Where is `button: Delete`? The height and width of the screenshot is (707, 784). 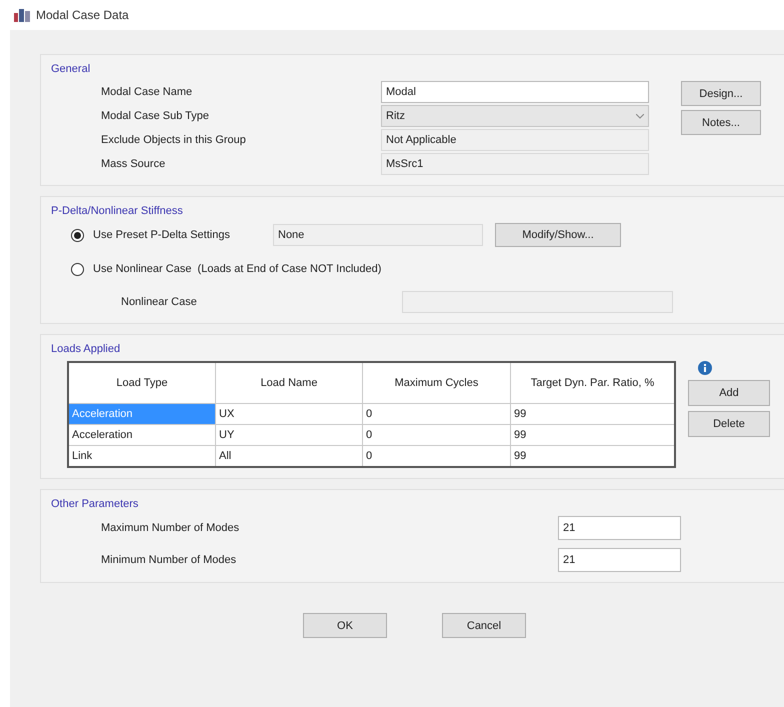 button: Delete is located at coordinates (729, 424).